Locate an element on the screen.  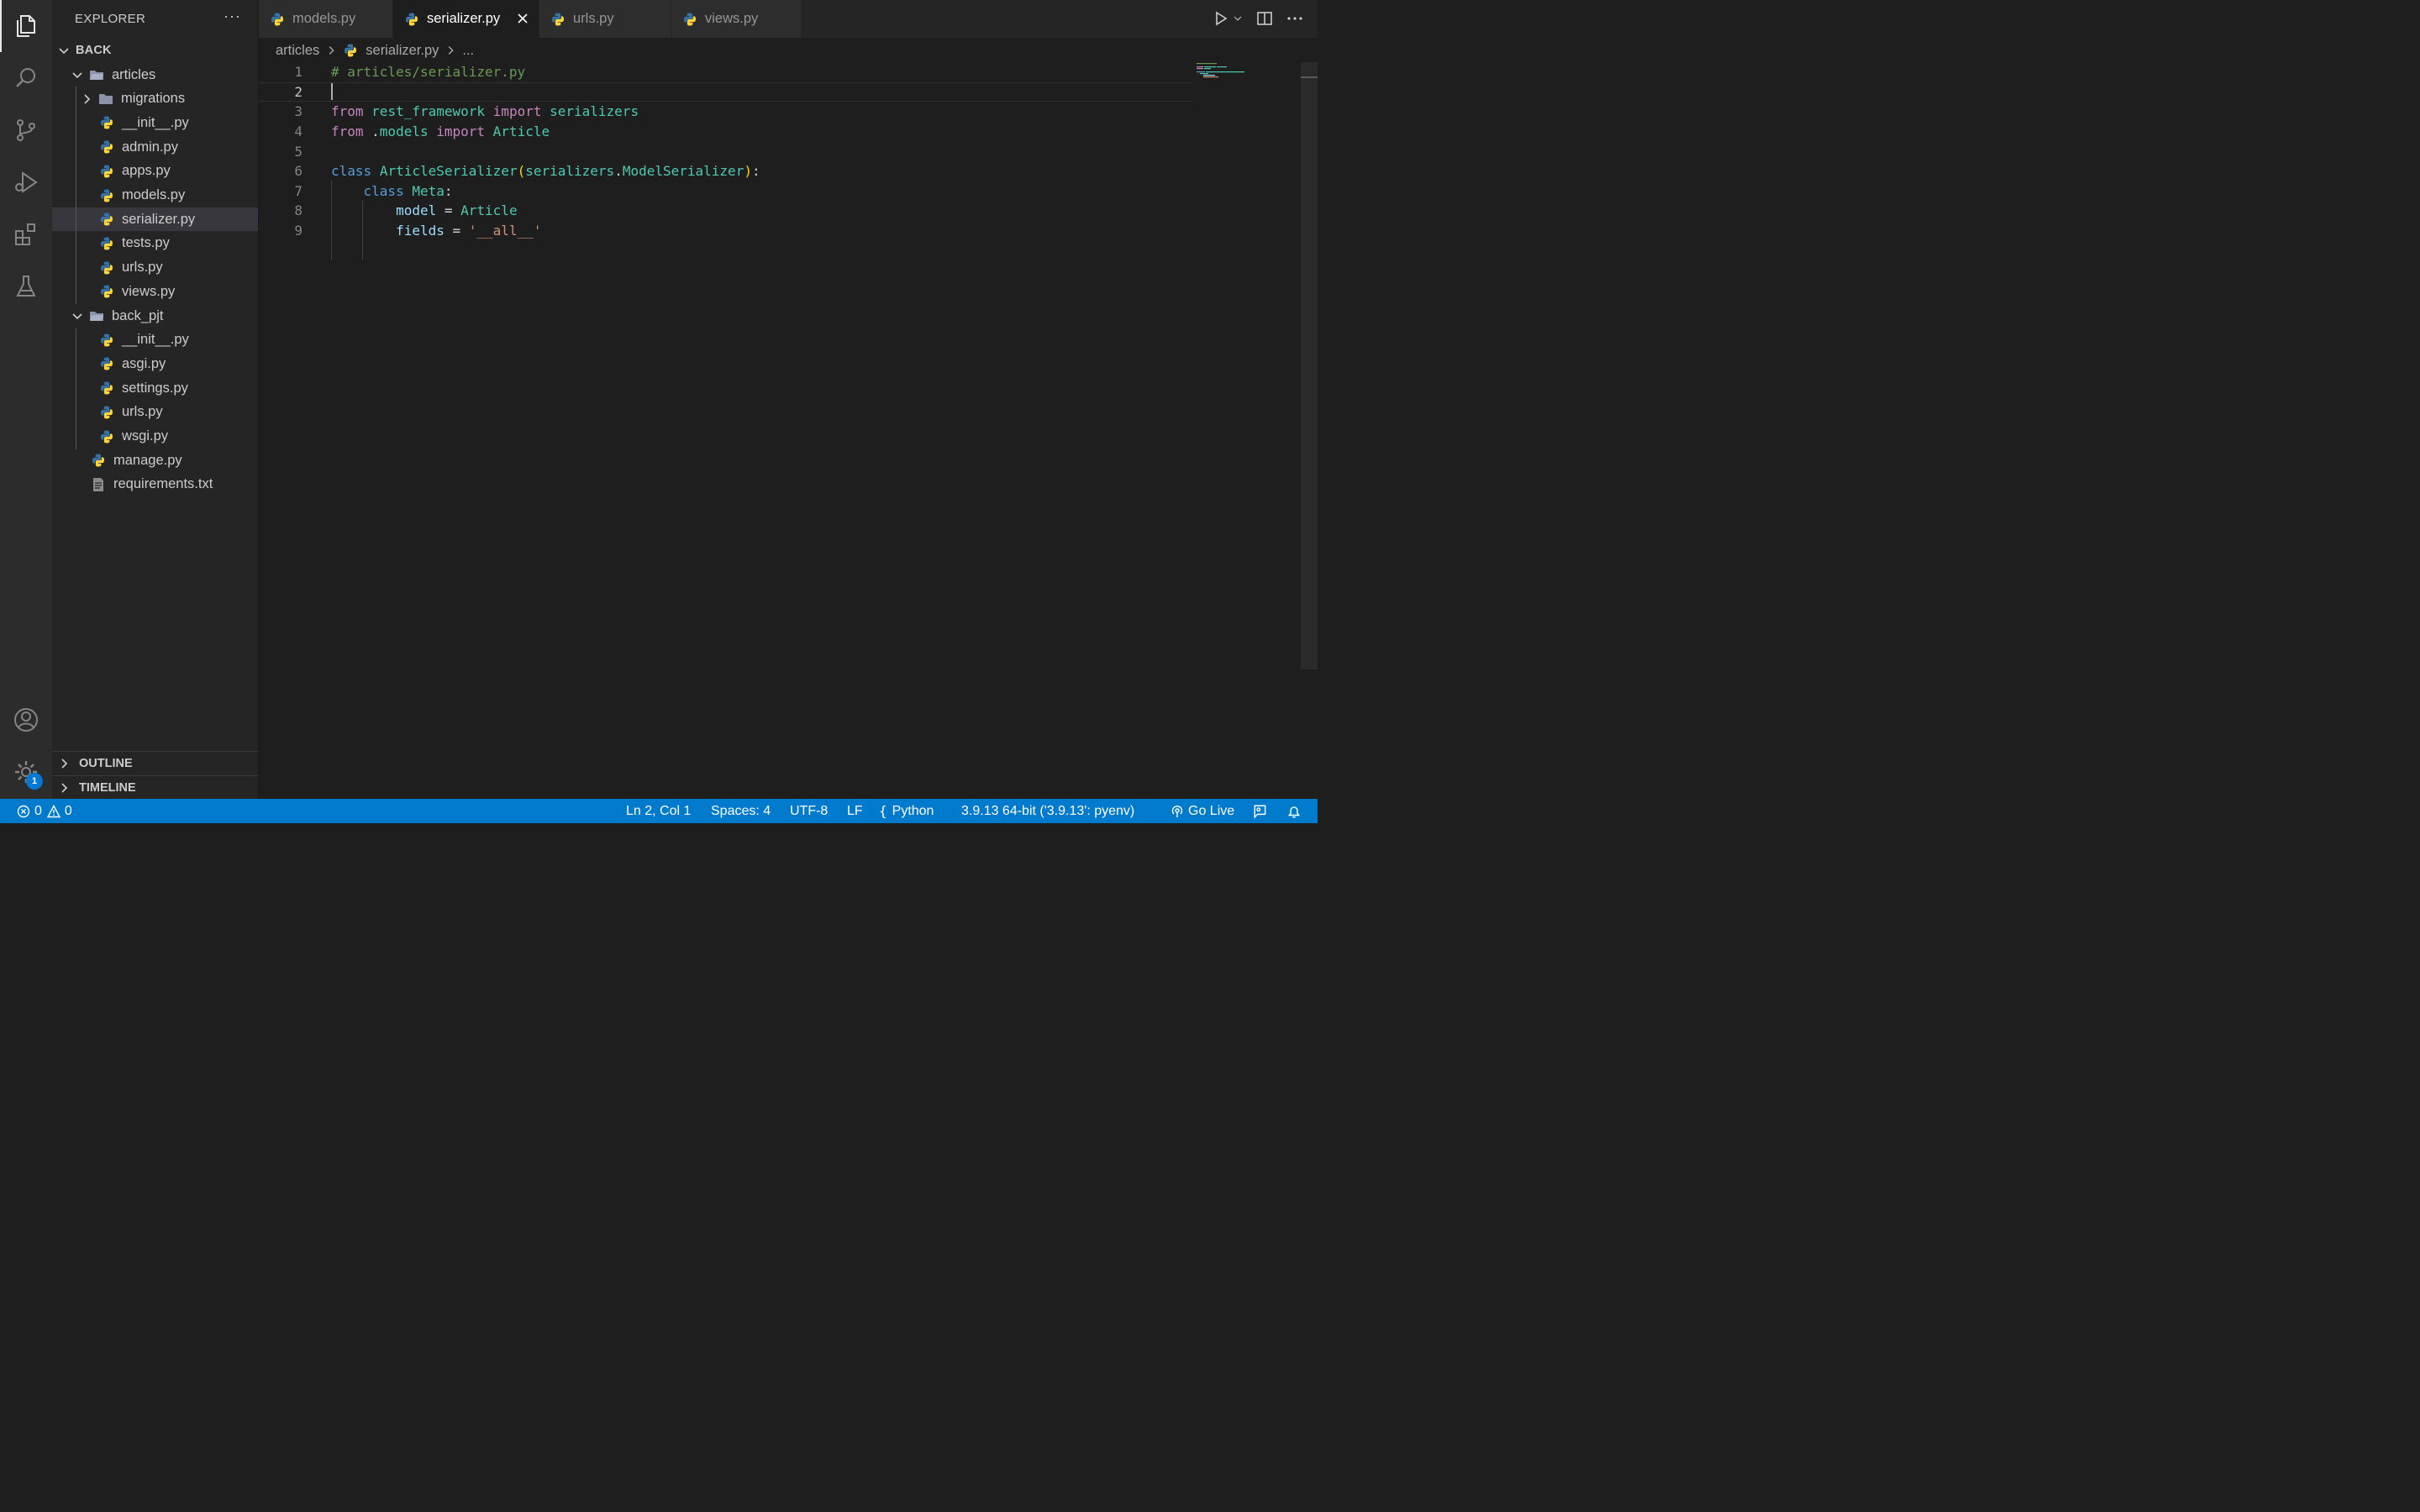
code-token: = is located at coordinates (456, 231).